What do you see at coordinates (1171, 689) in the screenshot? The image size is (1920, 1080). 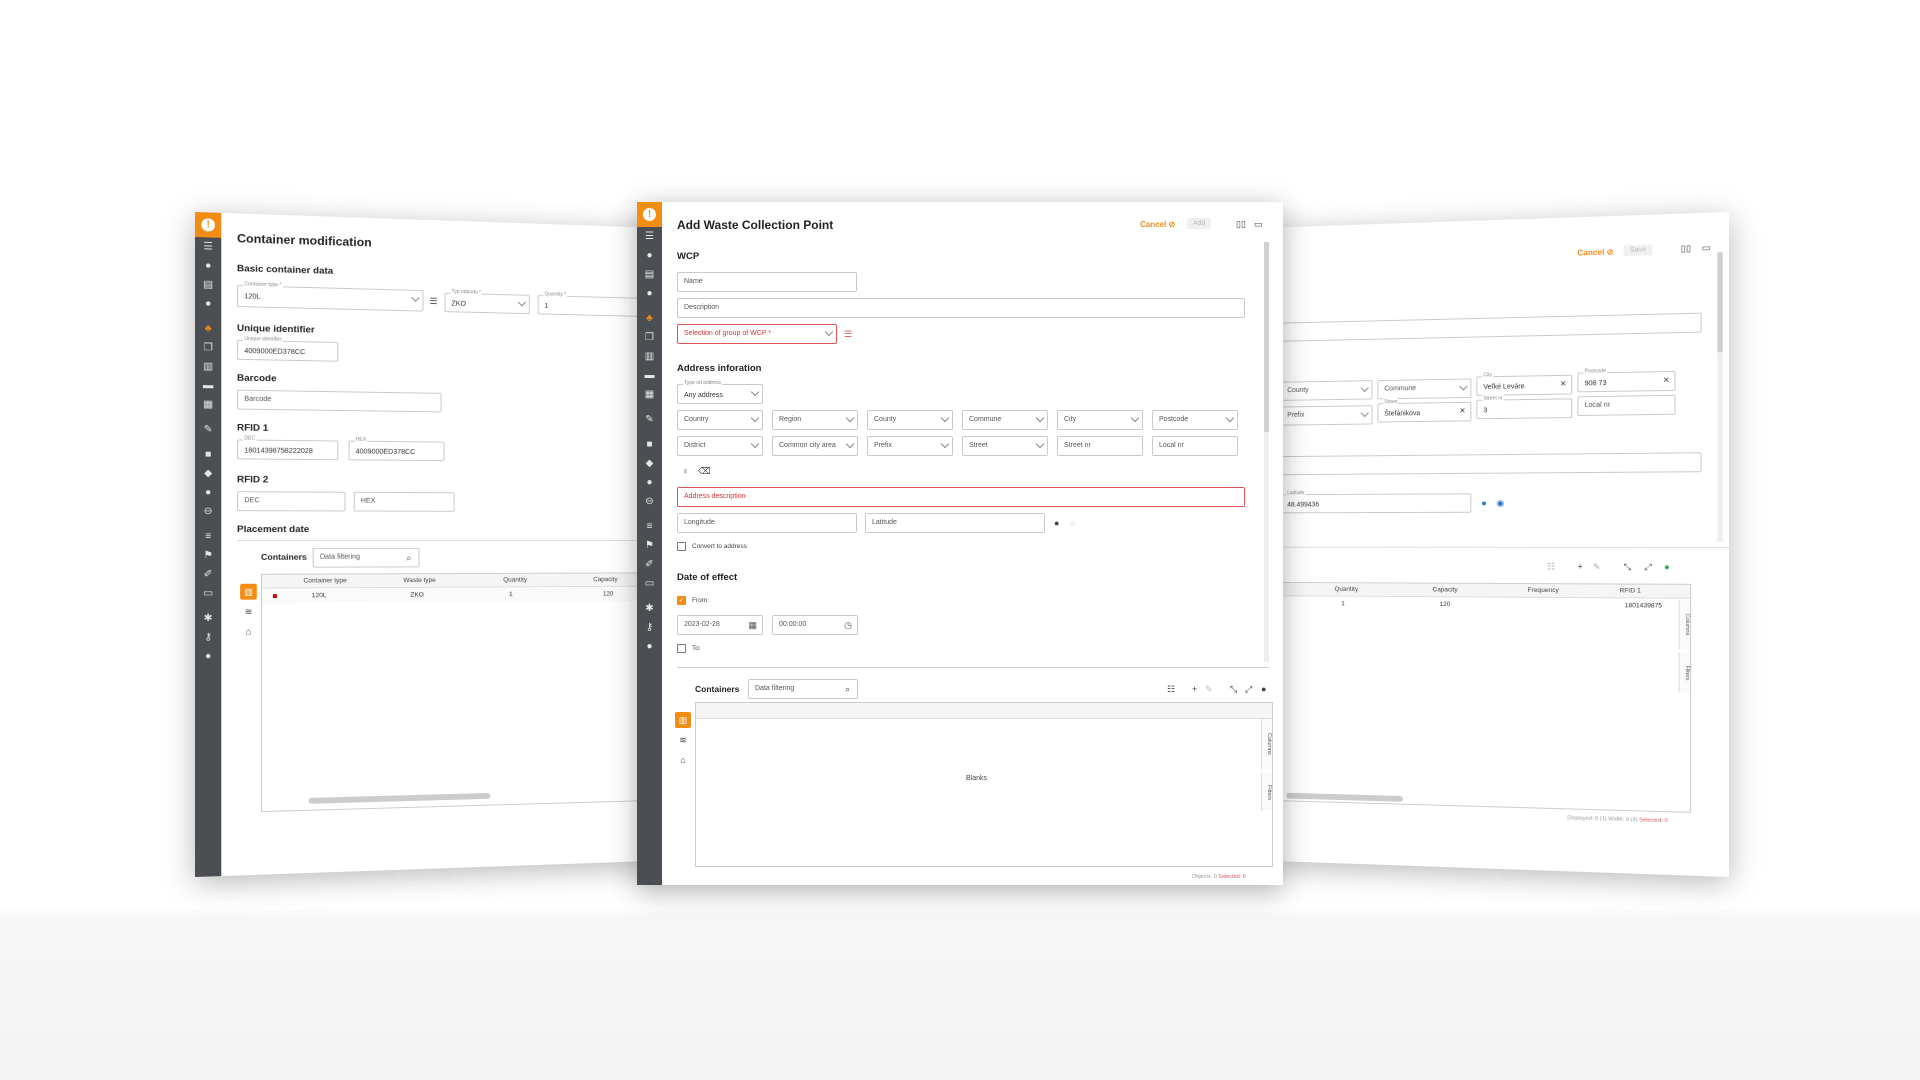 I see `list-view-icon: ☷` at bounding box center [1171, 689].